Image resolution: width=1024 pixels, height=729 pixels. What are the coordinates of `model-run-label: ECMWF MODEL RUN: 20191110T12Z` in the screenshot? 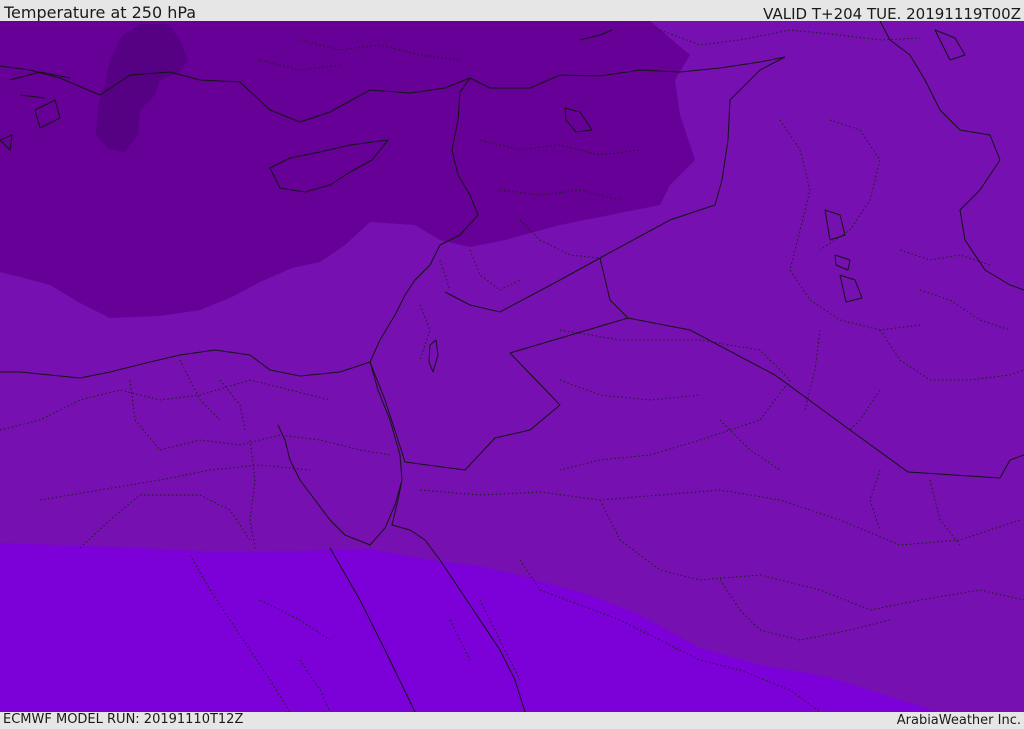 It's located at (123, 719).